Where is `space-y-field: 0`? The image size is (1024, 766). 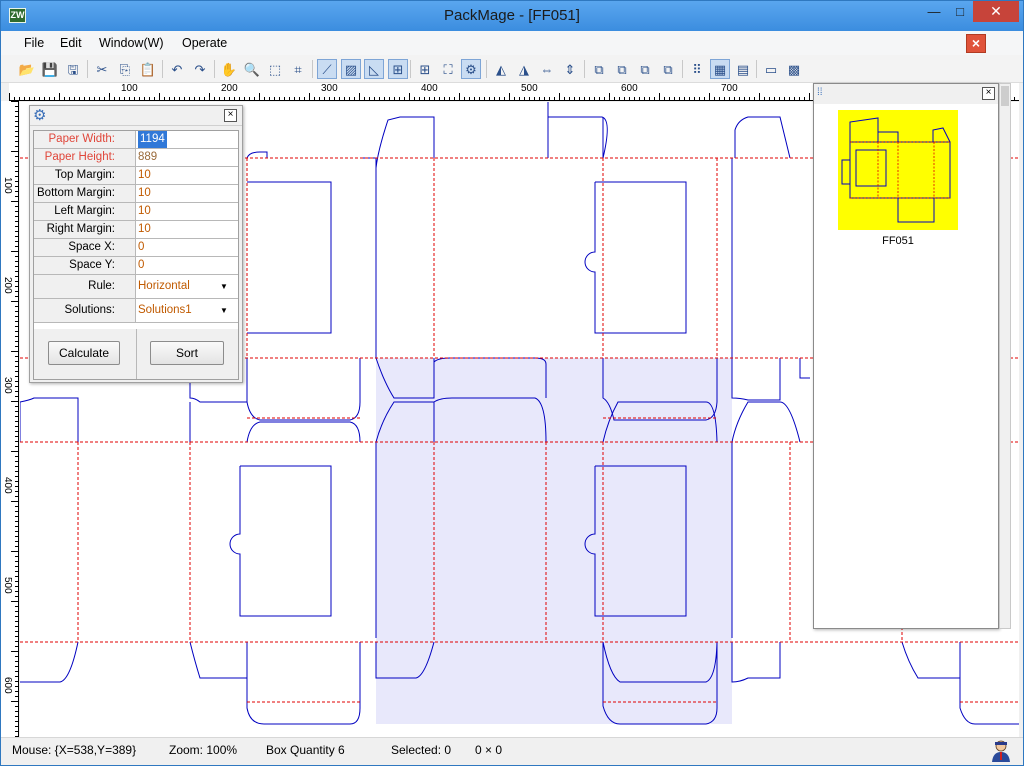
space-y-field: 0 is located at coordinates (141, 265).